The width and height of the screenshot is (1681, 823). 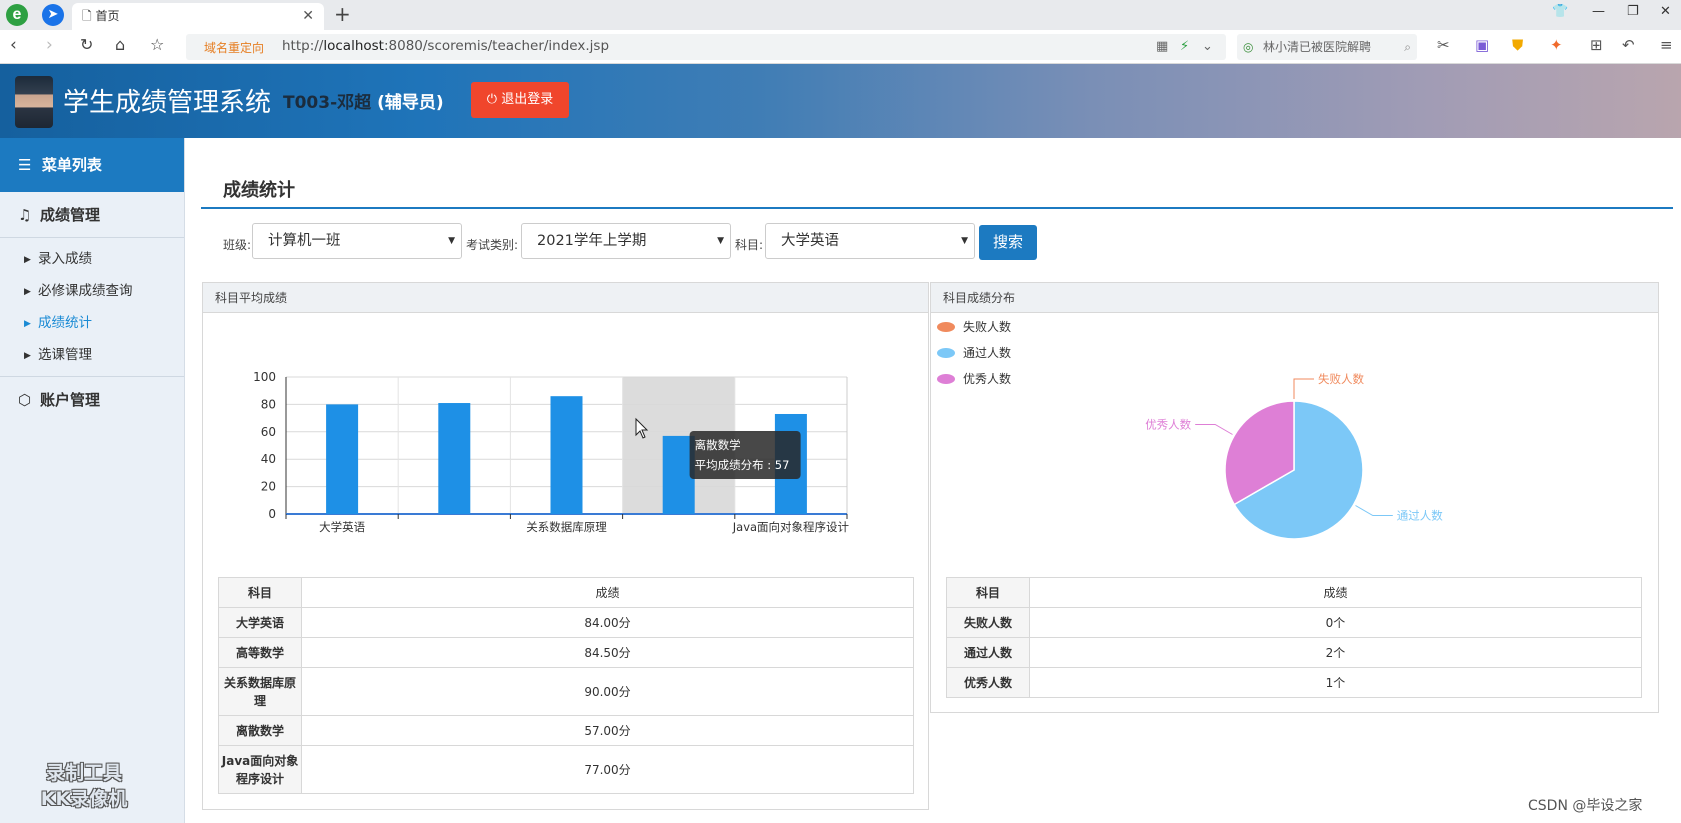 What do you see at coordinates (987, 352) in the screenshot?
I see `legend-label: 通过人数` at bounding box center [987, 352].